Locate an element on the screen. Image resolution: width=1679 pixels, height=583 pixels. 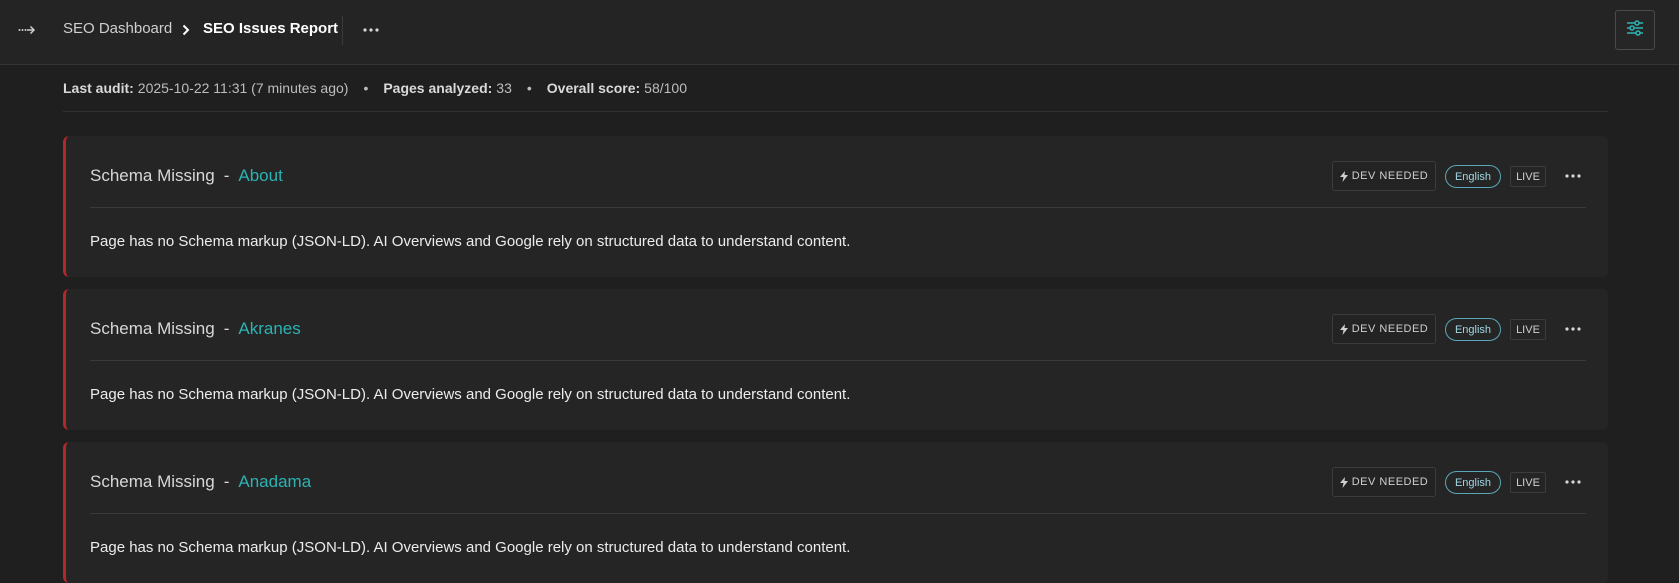
last-audit-label: Last audit: is located at coordinates (98, 88).